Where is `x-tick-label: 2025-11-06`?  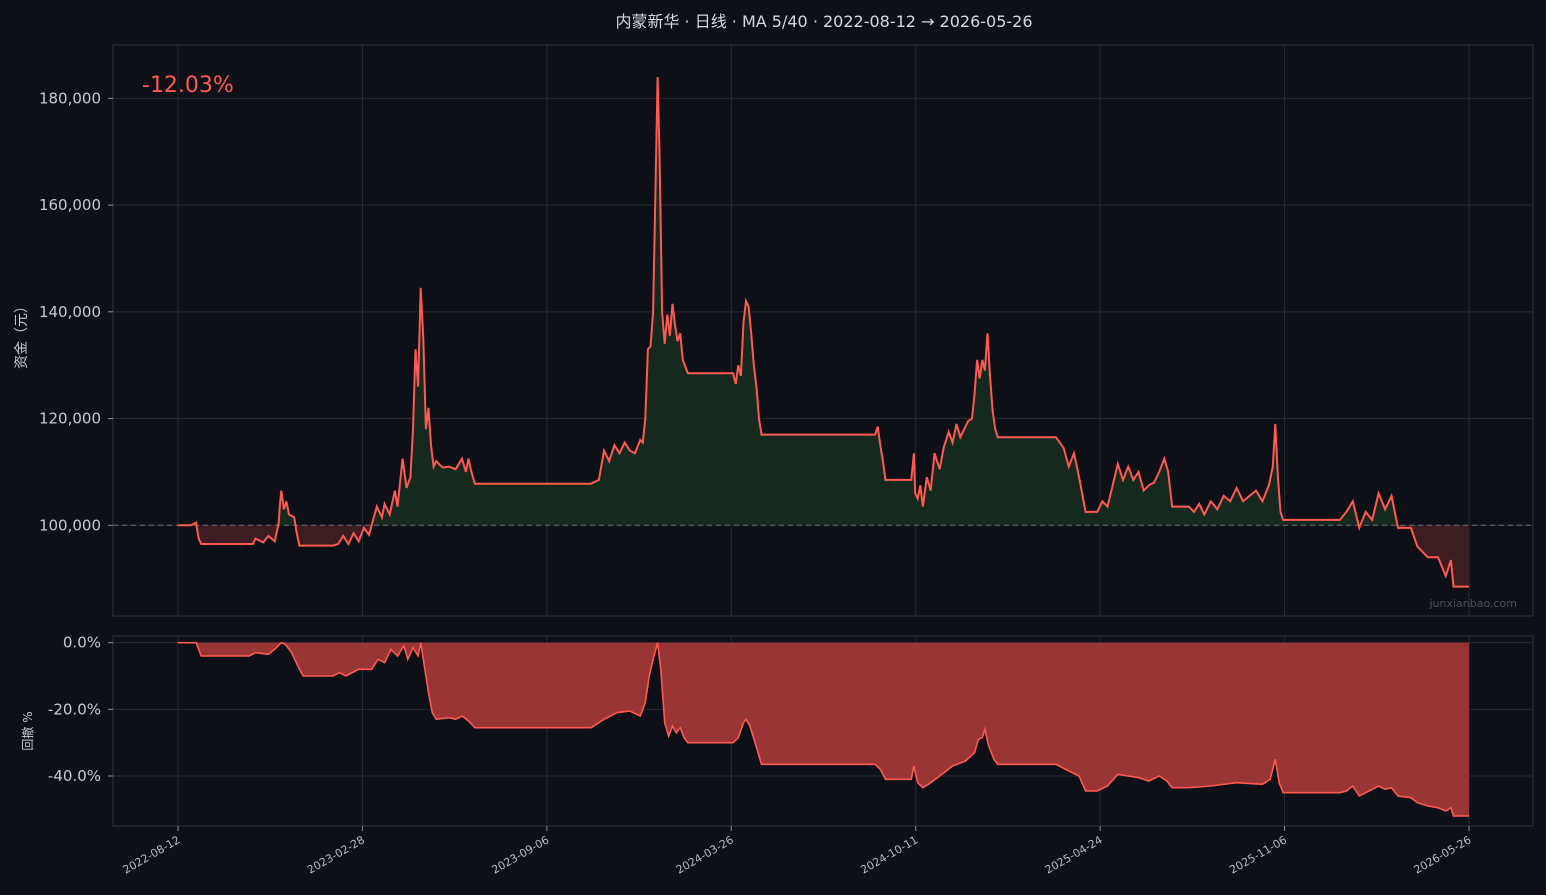 x-tick-label: 2025-11-06 is located at coordinates (1258, 854).